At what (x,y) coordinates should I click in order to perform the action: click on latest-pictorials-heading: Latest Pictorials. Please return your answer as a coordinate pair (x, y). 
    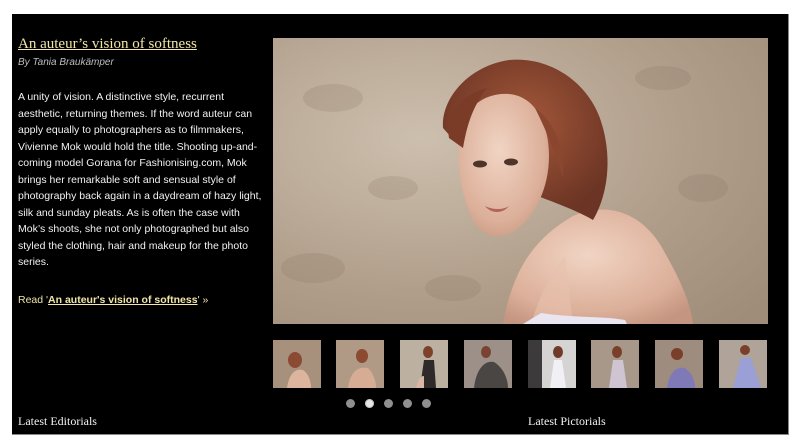
    Looking at the image, I should click on (567, 421).